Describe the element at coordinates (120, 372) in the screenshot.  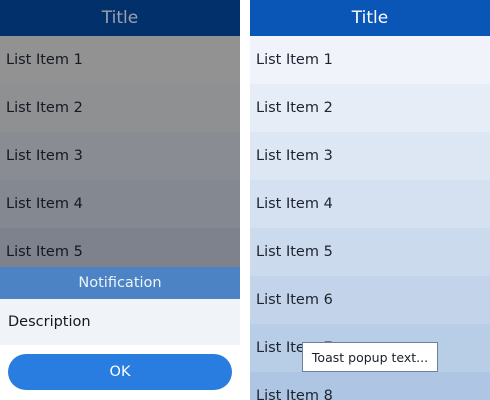
I see `ok-button: OK` at that location.